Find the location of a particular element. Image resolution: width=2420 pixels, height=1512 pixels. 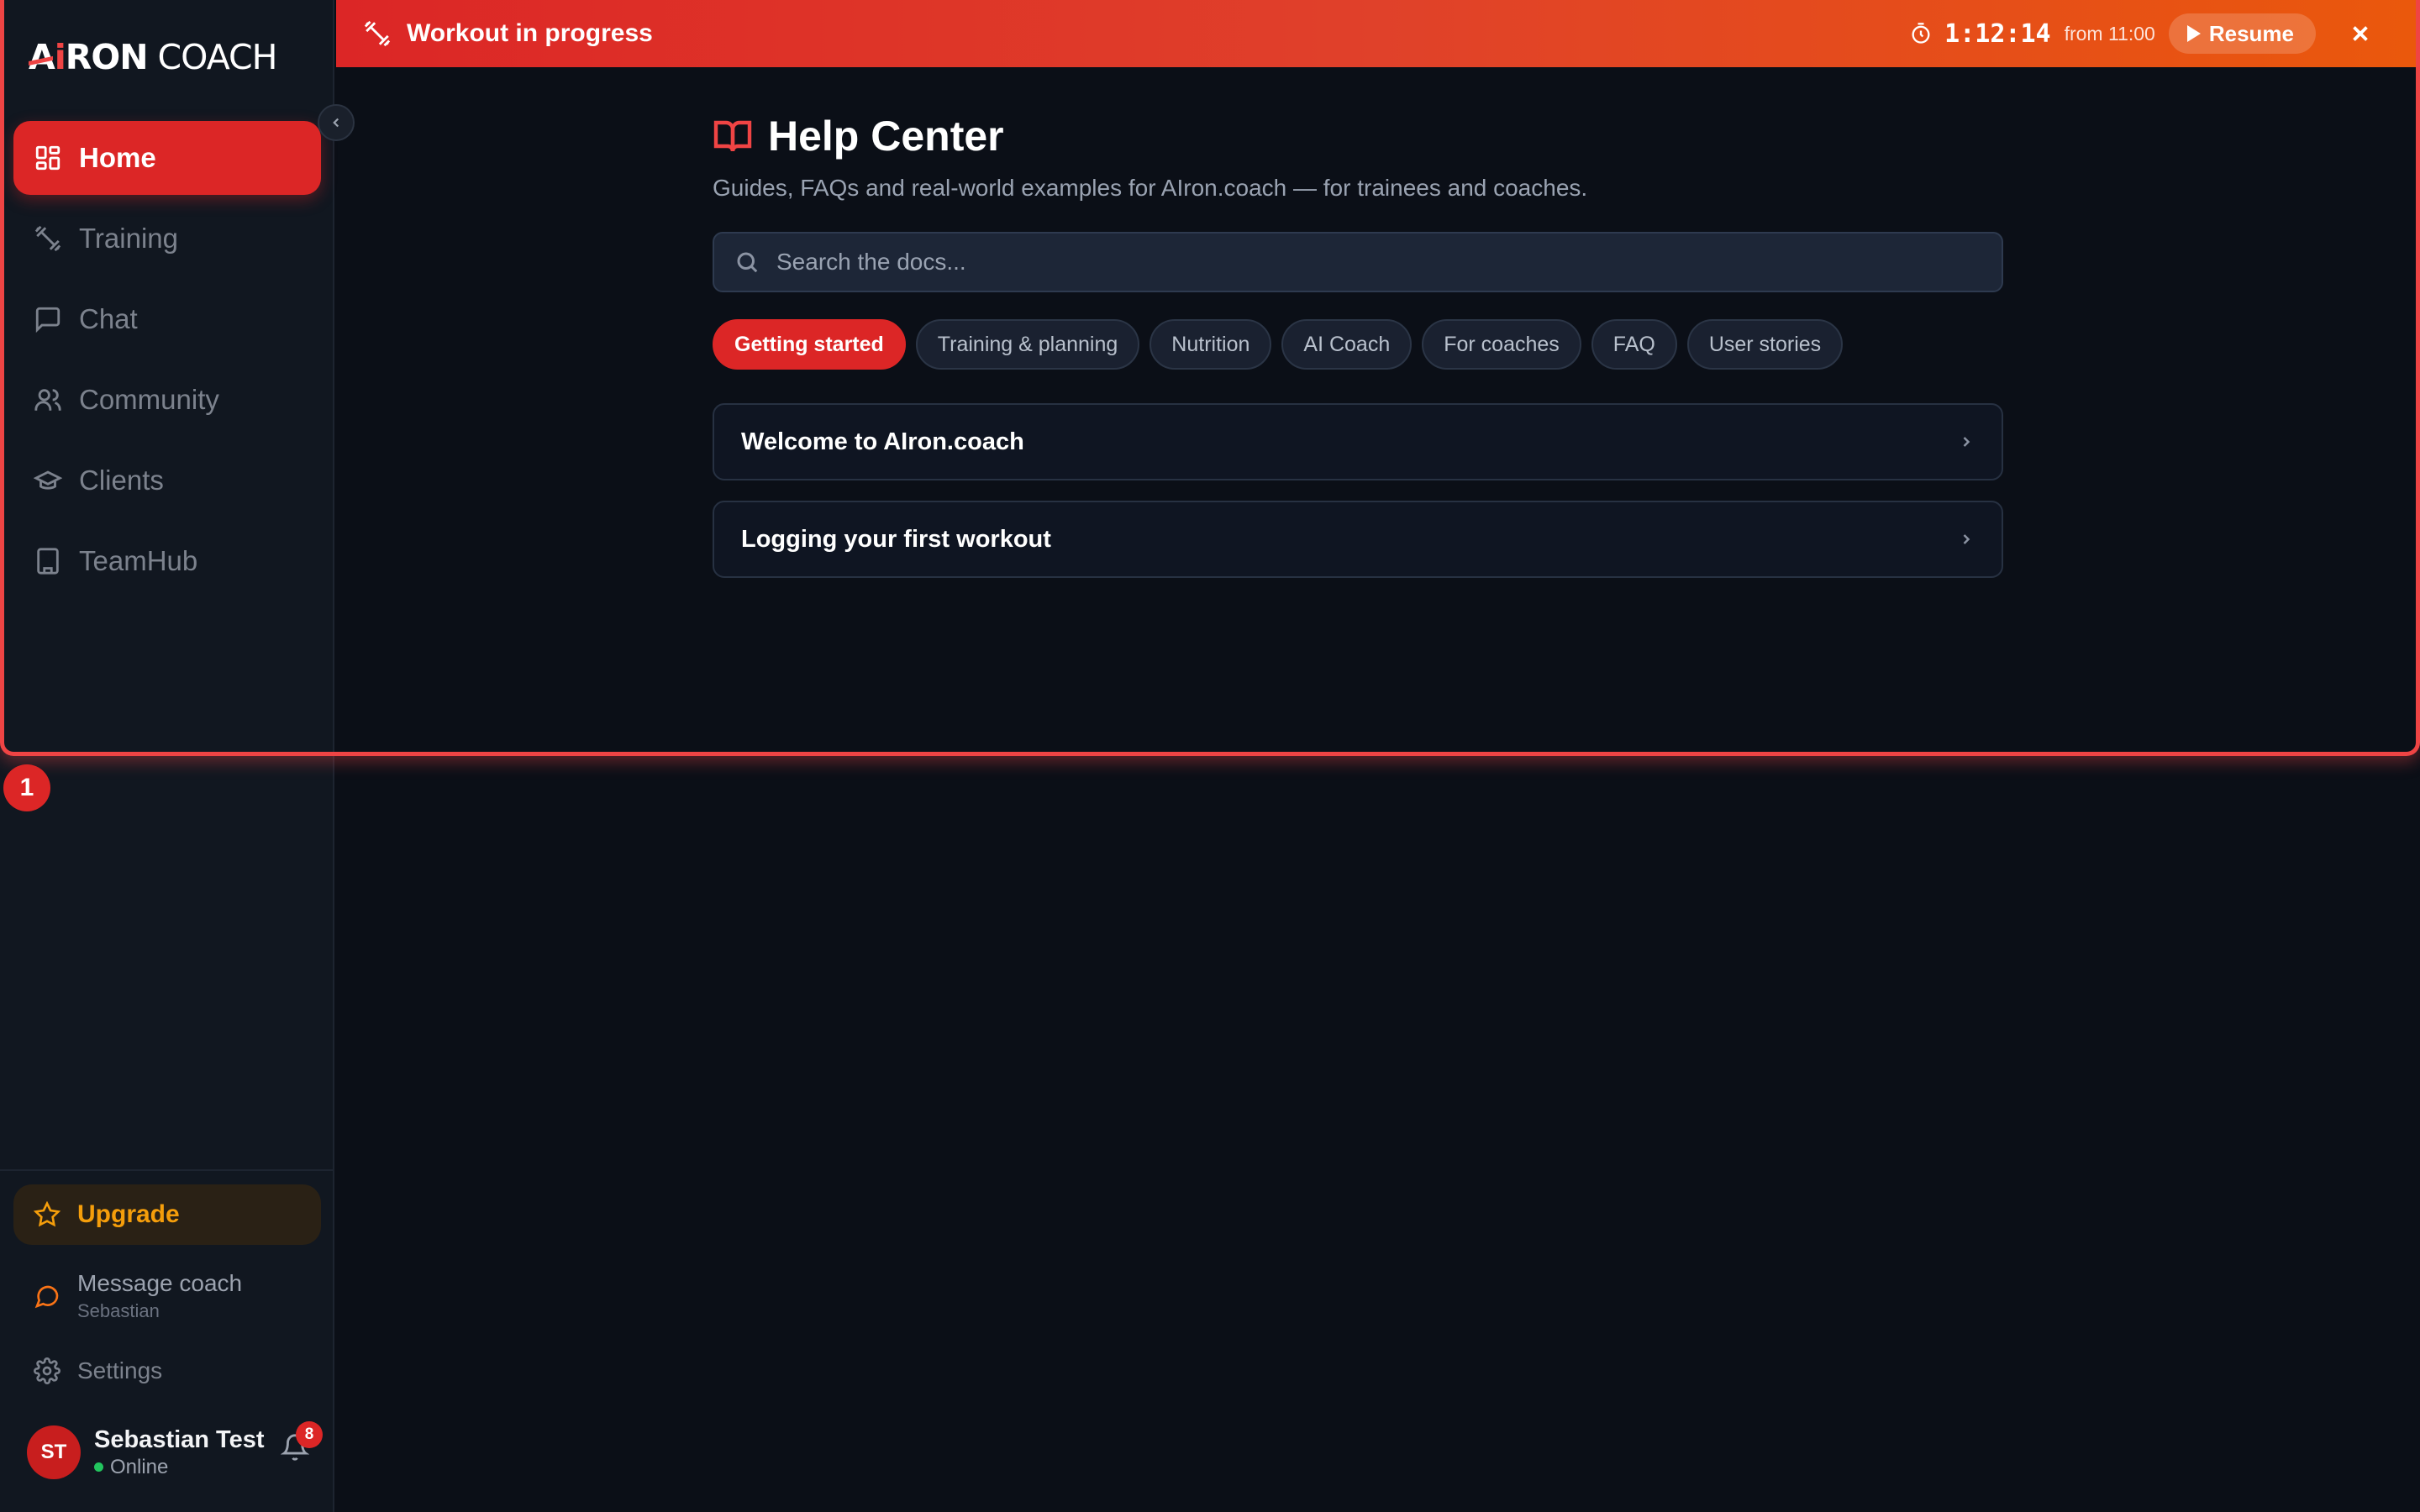

sidebar-item-training: Training is located at coordinates (167, 239).